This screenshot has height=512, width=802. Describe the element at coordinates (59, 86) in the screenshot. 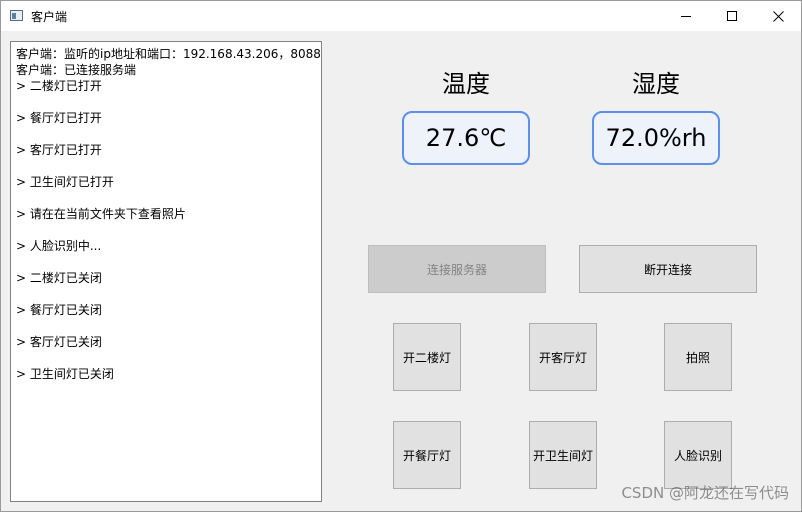

I see `log-entry: > 二楼灯已打开` at that location.